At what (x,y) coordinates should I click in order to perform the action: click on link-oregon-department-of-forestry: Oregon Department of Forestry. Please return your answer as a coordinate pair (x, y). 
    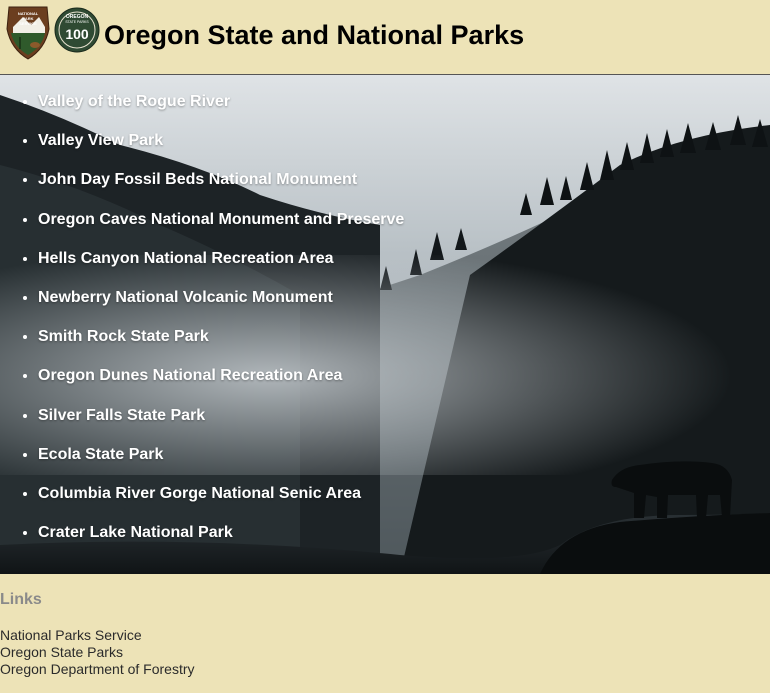
    Looking at the image, I should click on (97, 669).